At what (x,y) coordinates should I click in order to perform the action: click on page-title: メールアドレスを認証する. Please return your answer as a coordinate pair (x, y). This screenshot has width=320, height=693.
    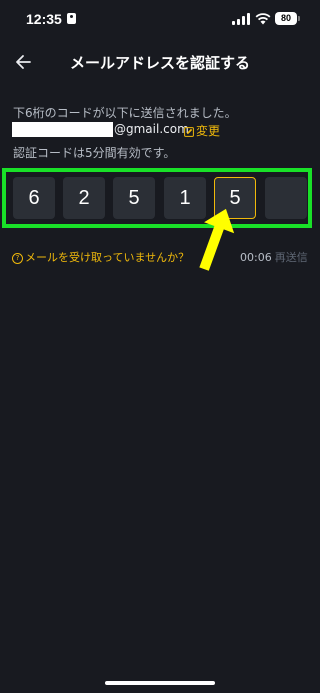
    Looking at the image, I should click on (159, 63).